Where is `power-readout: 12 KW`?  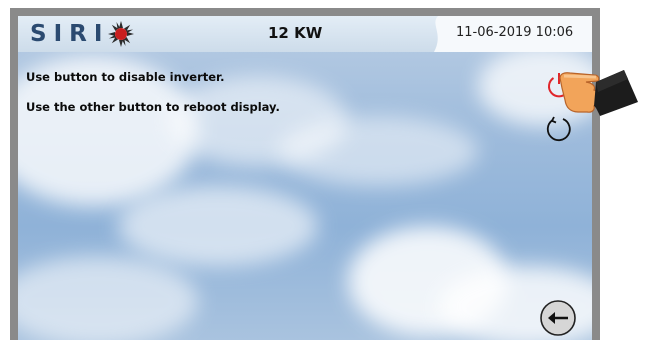
power-readout: 12 KW is located at coordinates (295, 33).